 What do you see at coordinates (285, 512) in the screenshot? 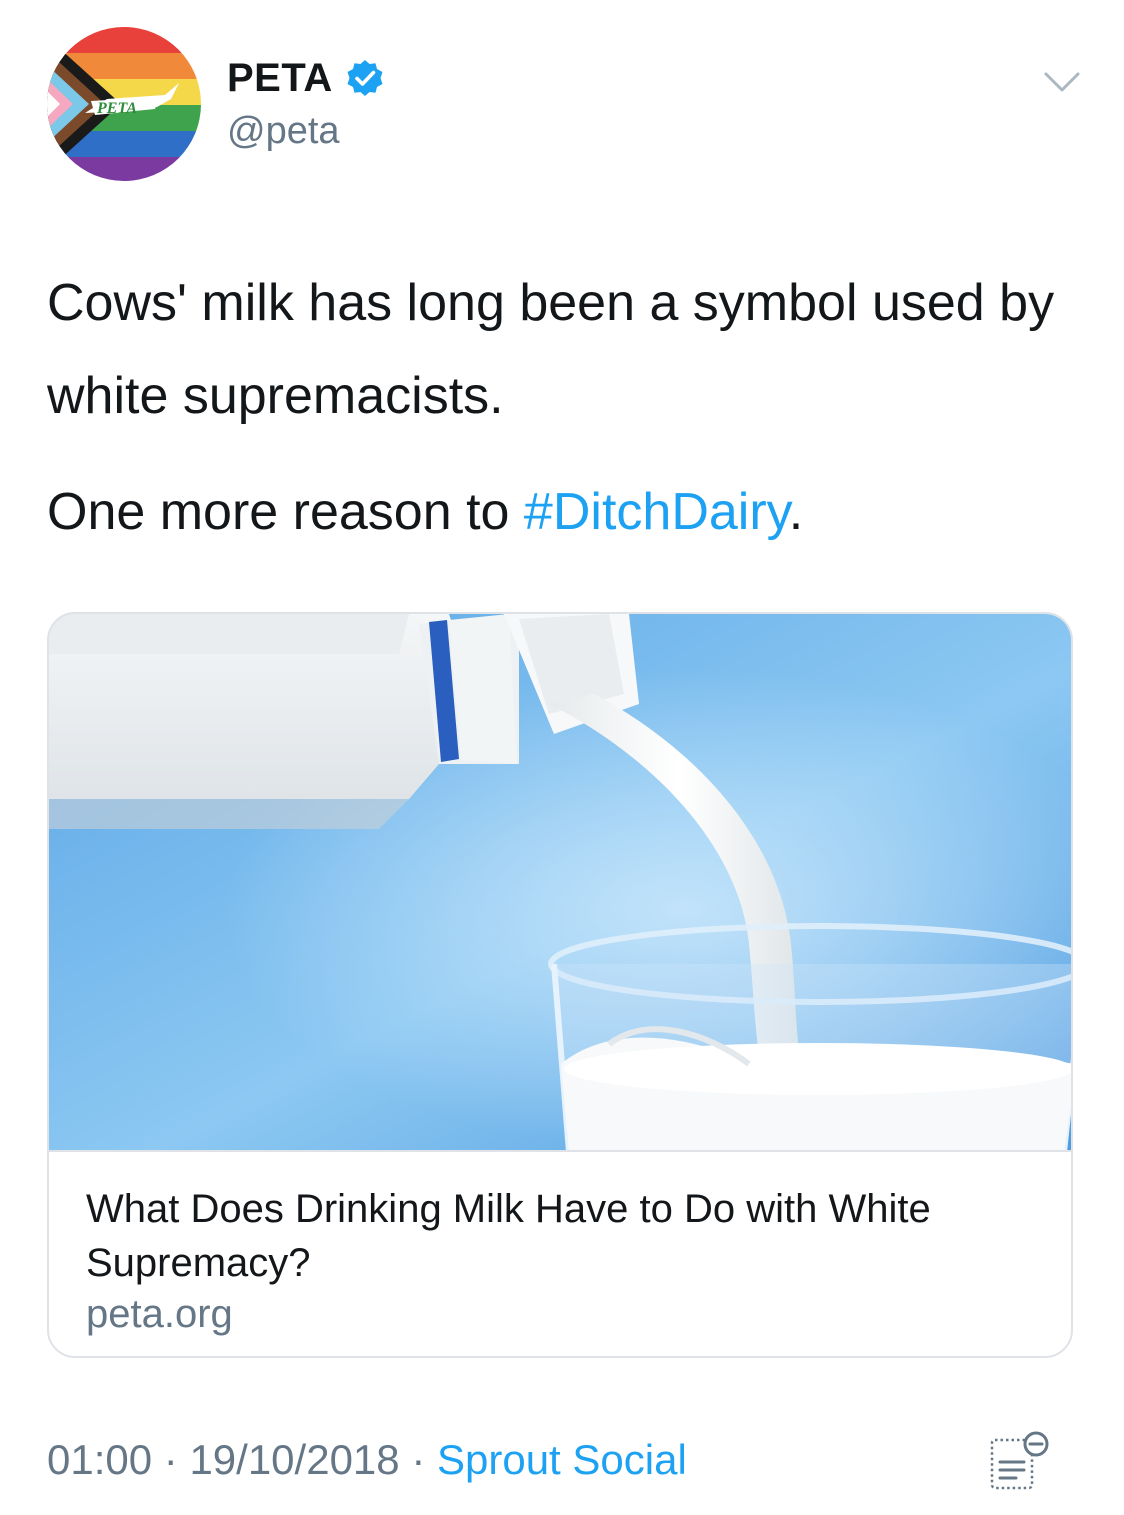
I see `tweet-line-2-prefix: One more reason to` at bounding box center [285, 512].